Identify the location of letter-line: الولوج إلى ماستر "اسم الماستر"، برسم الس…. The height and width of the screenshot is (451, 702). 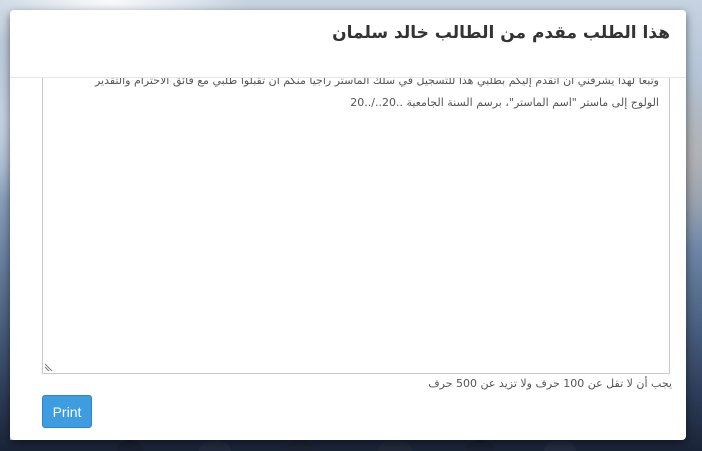
(504, 102).